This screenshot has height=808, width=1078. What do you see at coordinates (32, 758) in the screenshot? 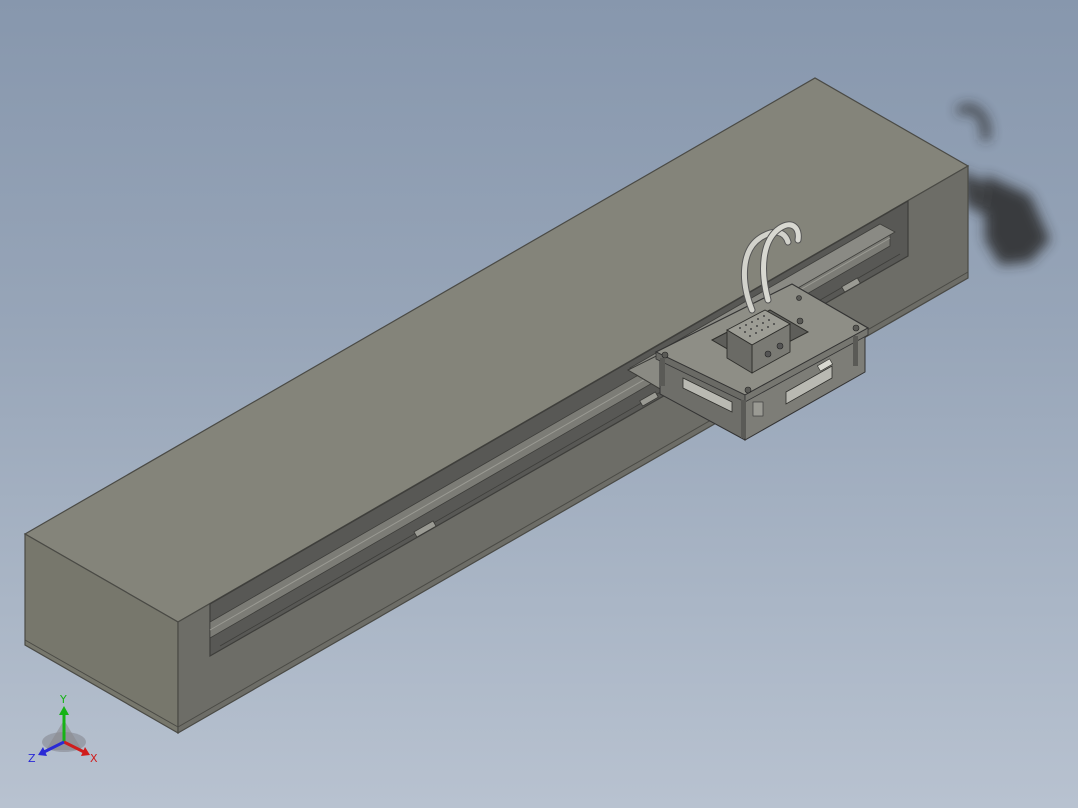
I see `z-axis-label: Z` at bounding box center [32, 758].